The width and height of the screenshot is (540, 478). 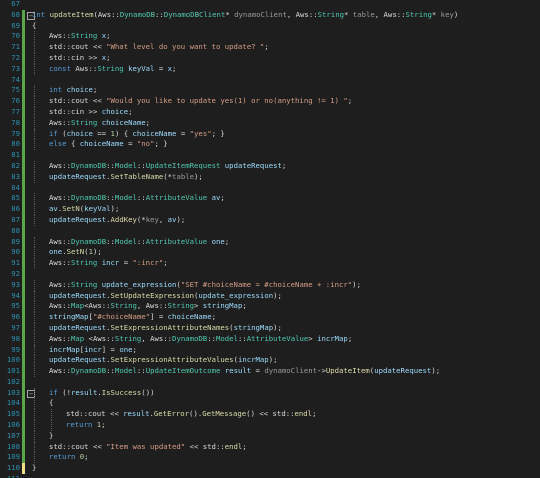 I want to click on code-line: 70 Aws::String x;, so click(x=270, y=37).